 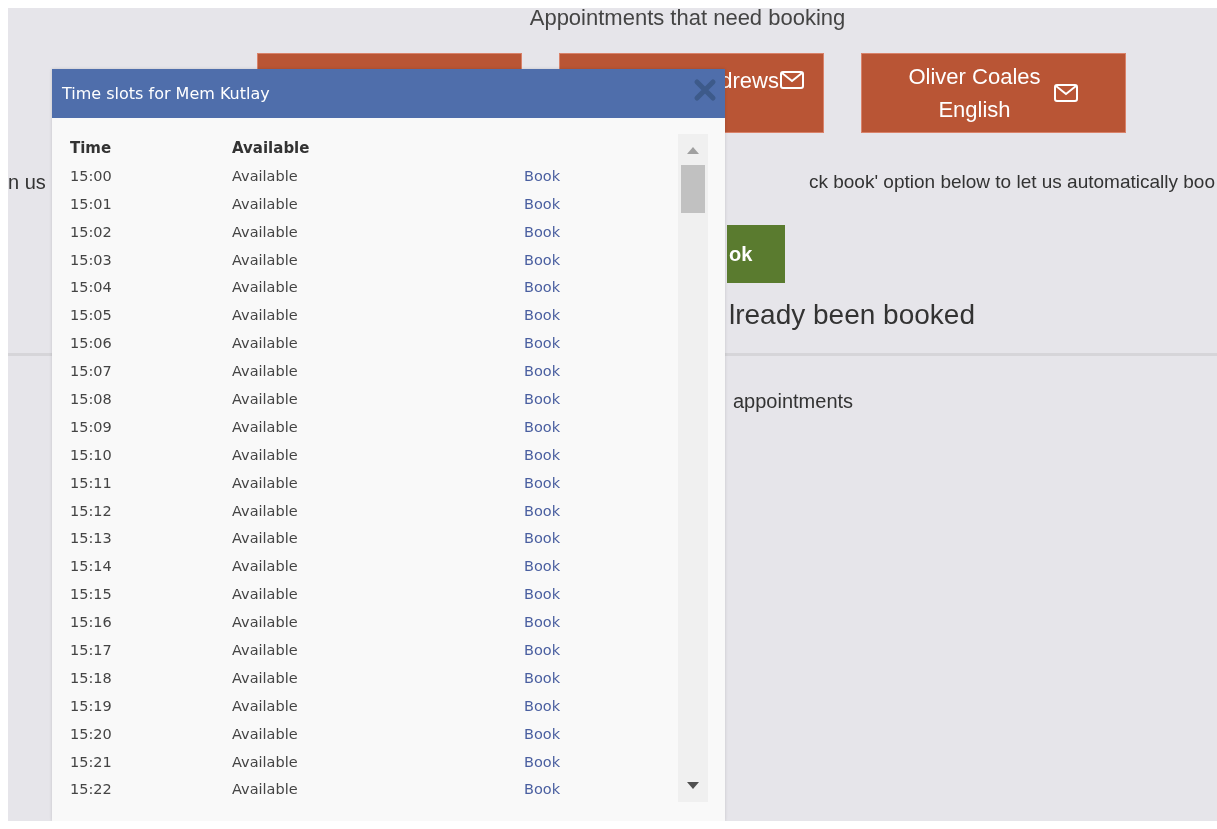 What do you see at coordinates (91, 371) in the screenshot?
I see `time-cell-text: 15:07` at bounding box center [91, 371].